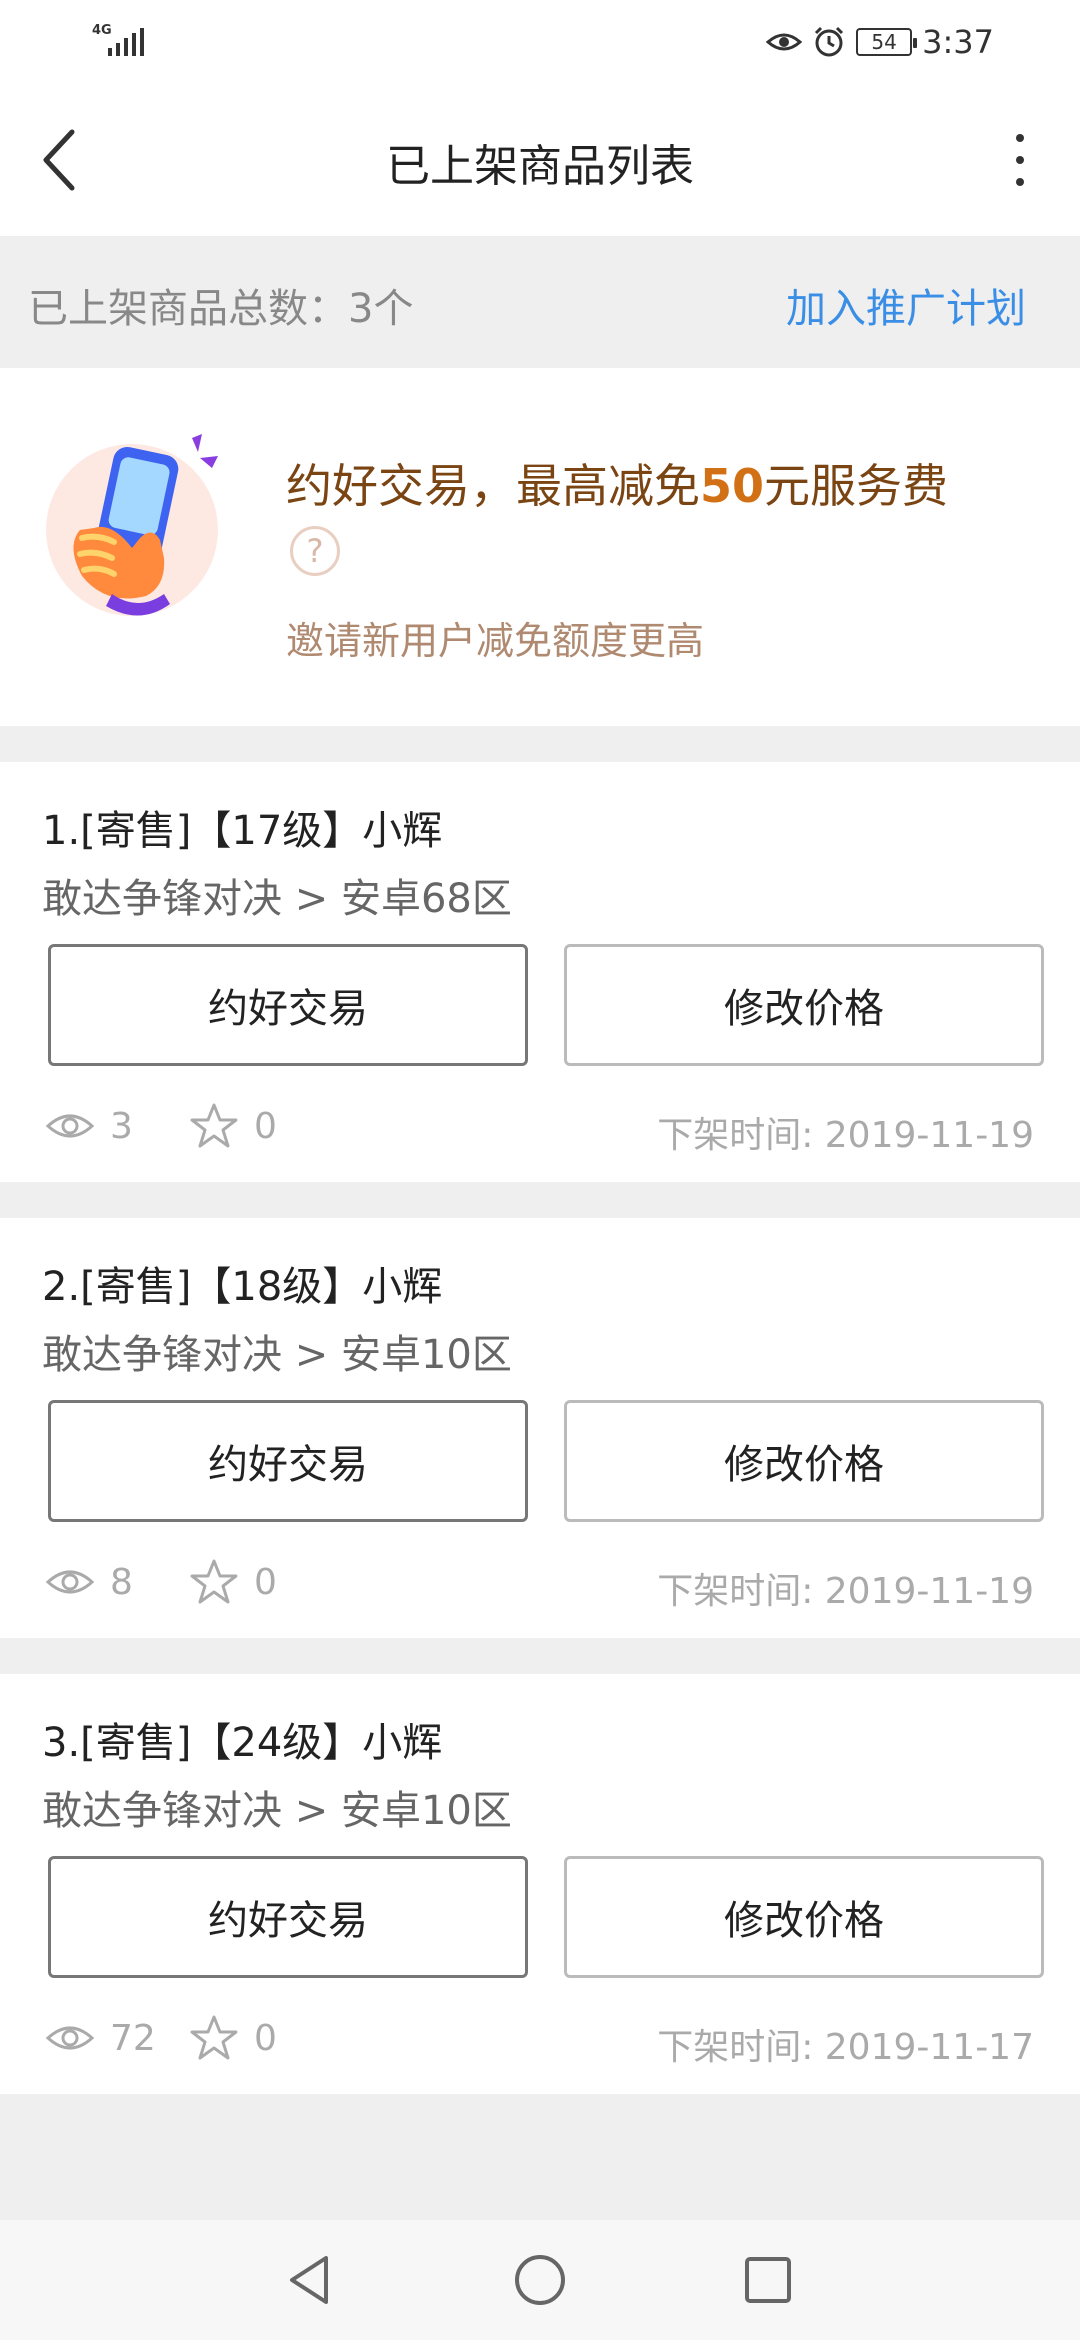 Image resolution: width=1080 pixels, height=2340 pixels. I want to click on signal-indicator: 4G, so click(119, 40).